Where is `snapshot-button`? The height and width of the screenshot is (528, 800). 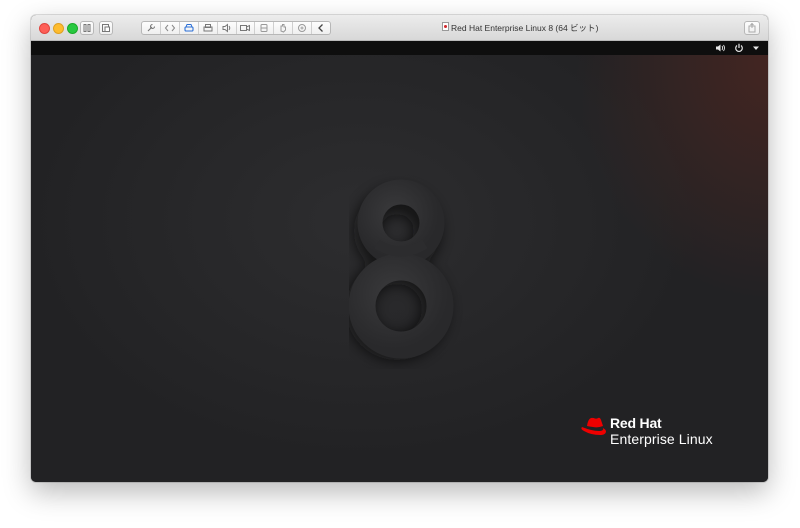 snapshot-button is located at coordinates (106, 28).